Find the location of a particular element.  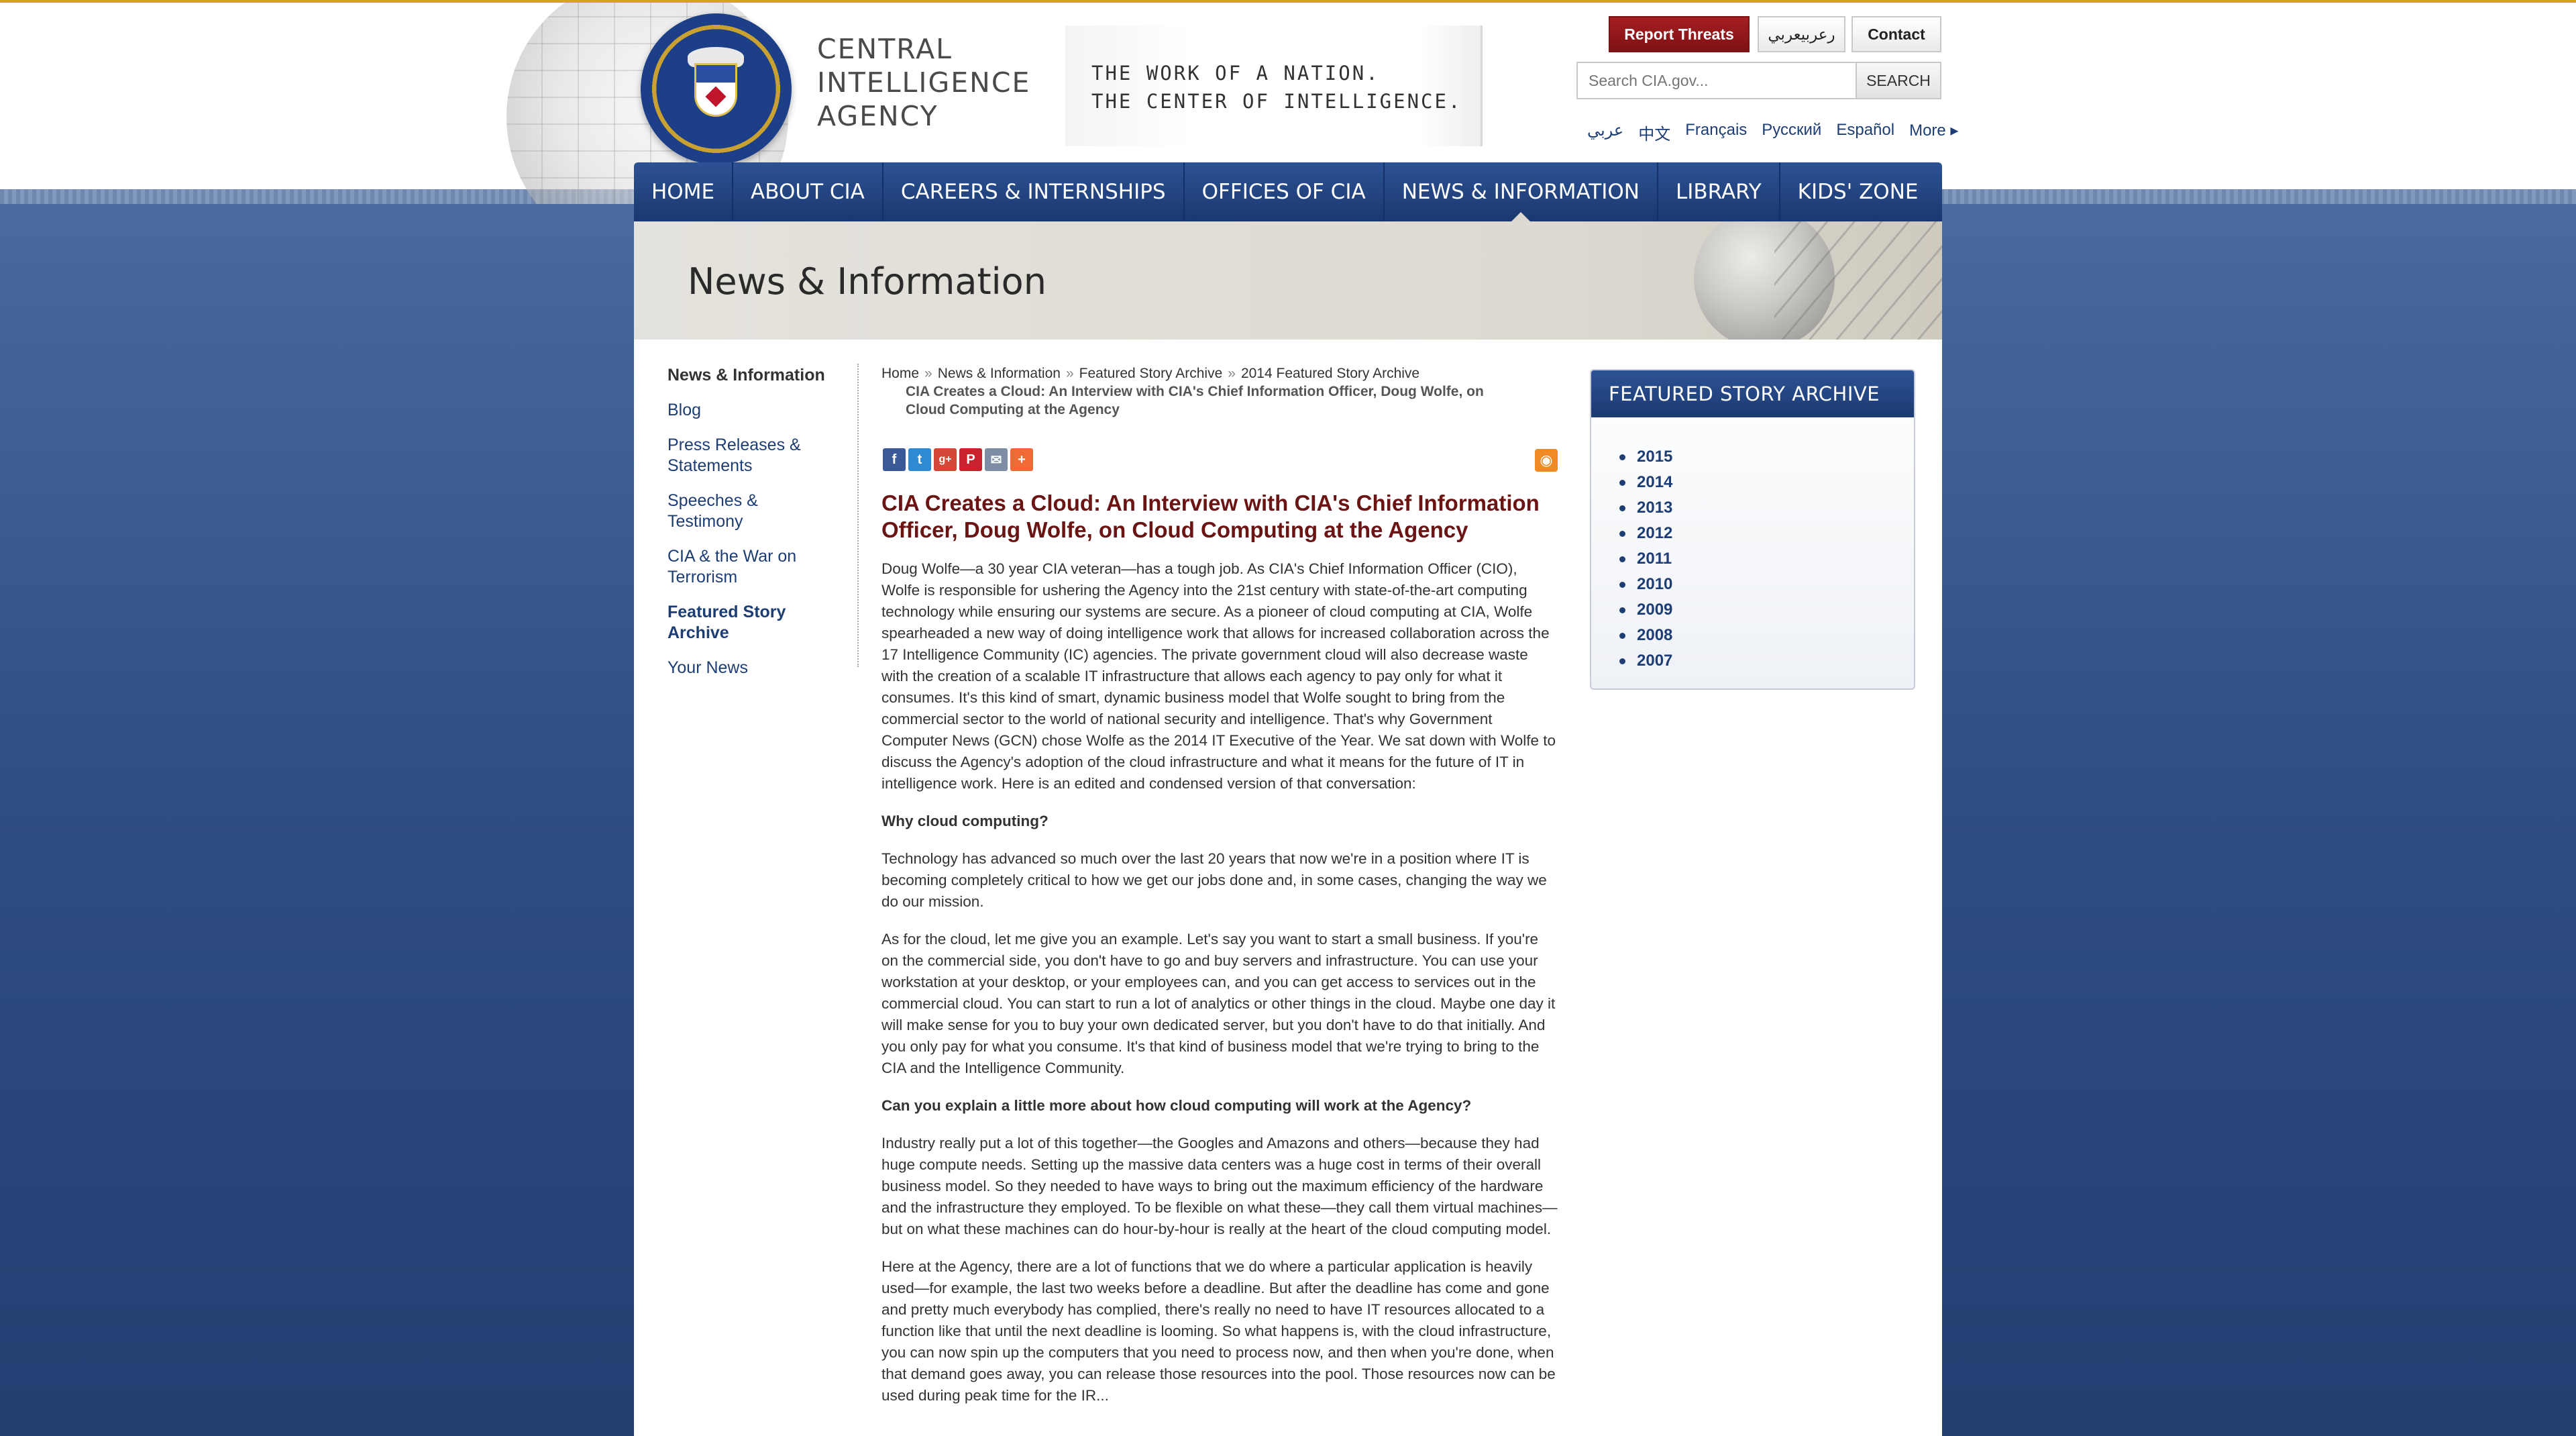

language-link-more: More ▸ is located at coordinates (1933, 132).